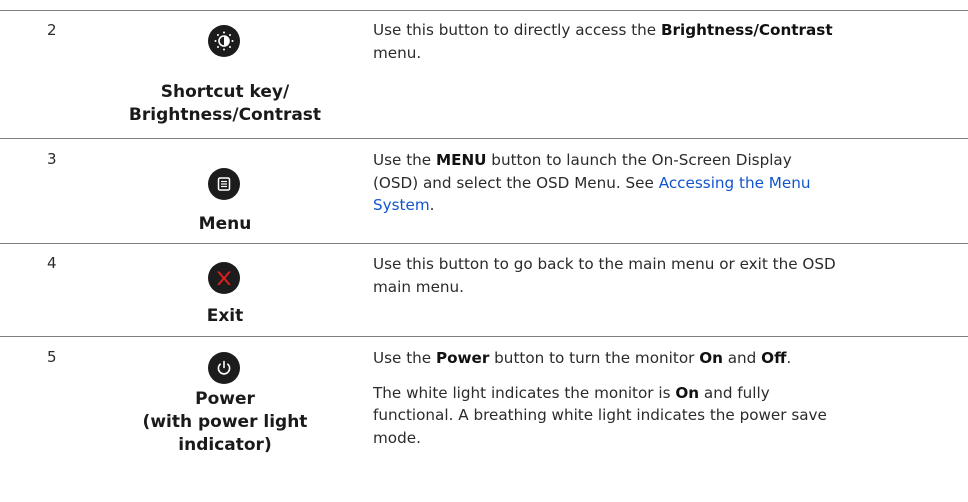  I want to click on exit-icon, so click(224, 278).